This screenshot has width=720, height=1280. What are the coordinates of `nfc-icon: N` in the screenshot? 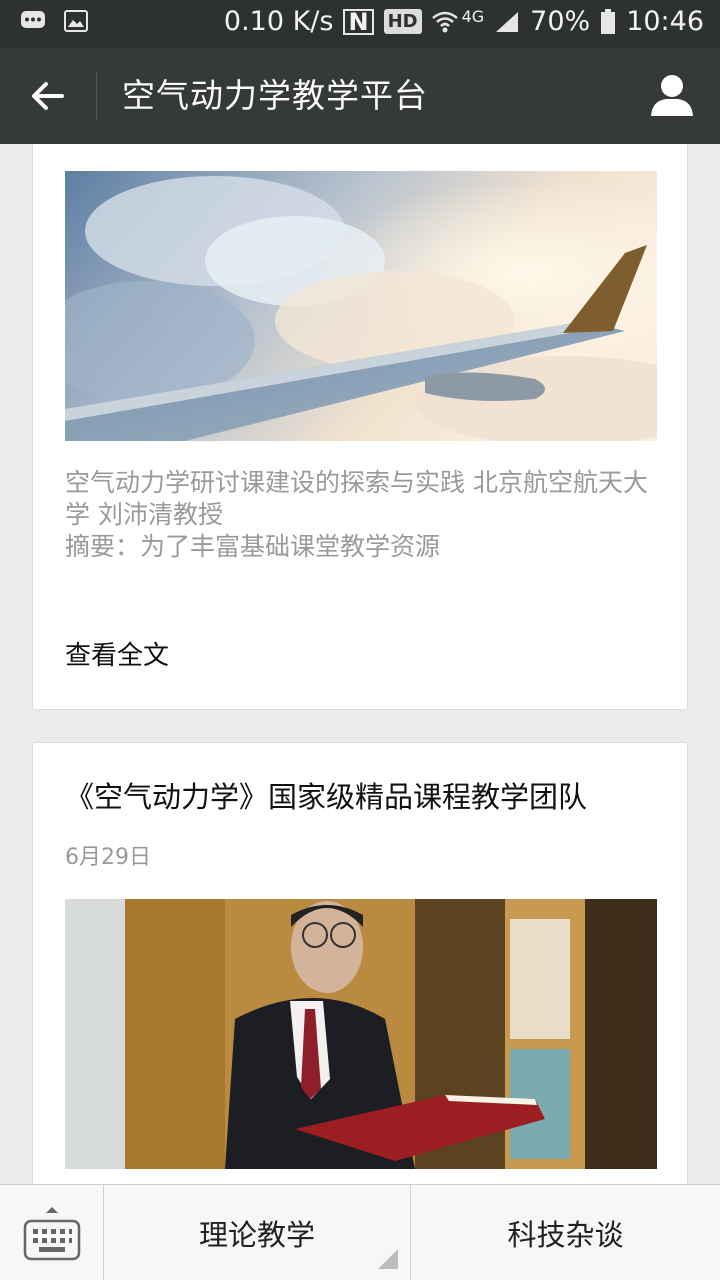 It's located at (358, 21).